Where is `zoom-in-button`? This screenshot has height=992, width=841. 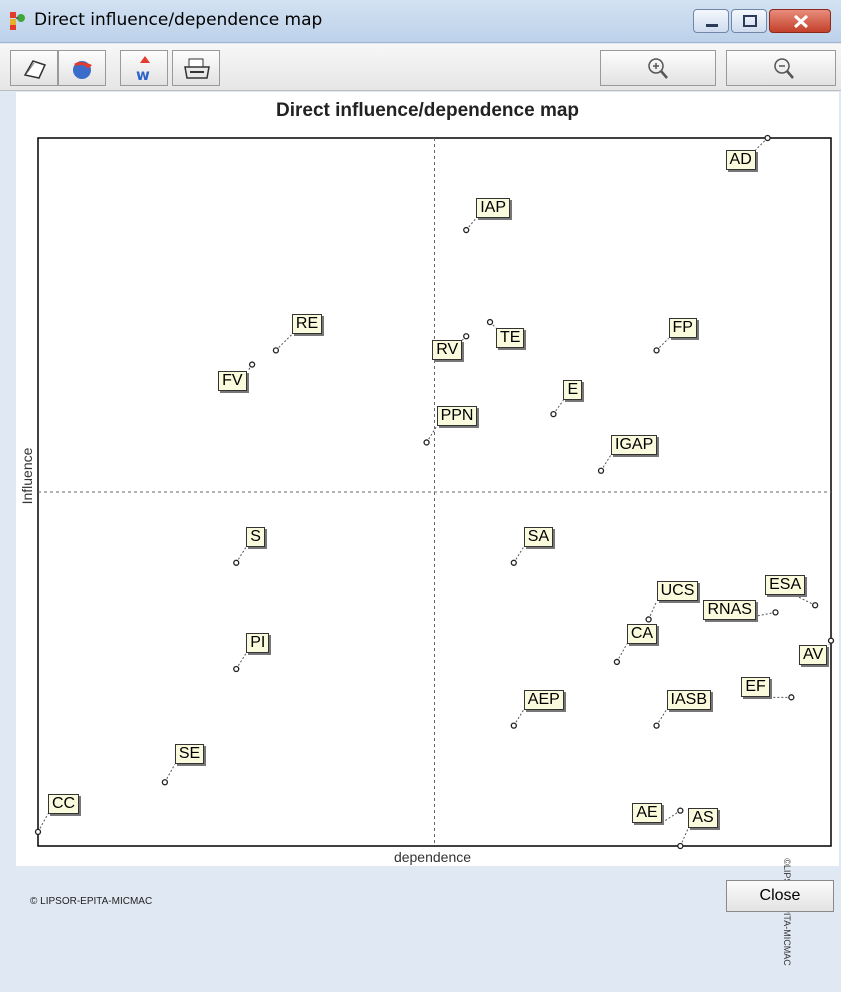 zoom-in-button is located at coordinates (658, 68).